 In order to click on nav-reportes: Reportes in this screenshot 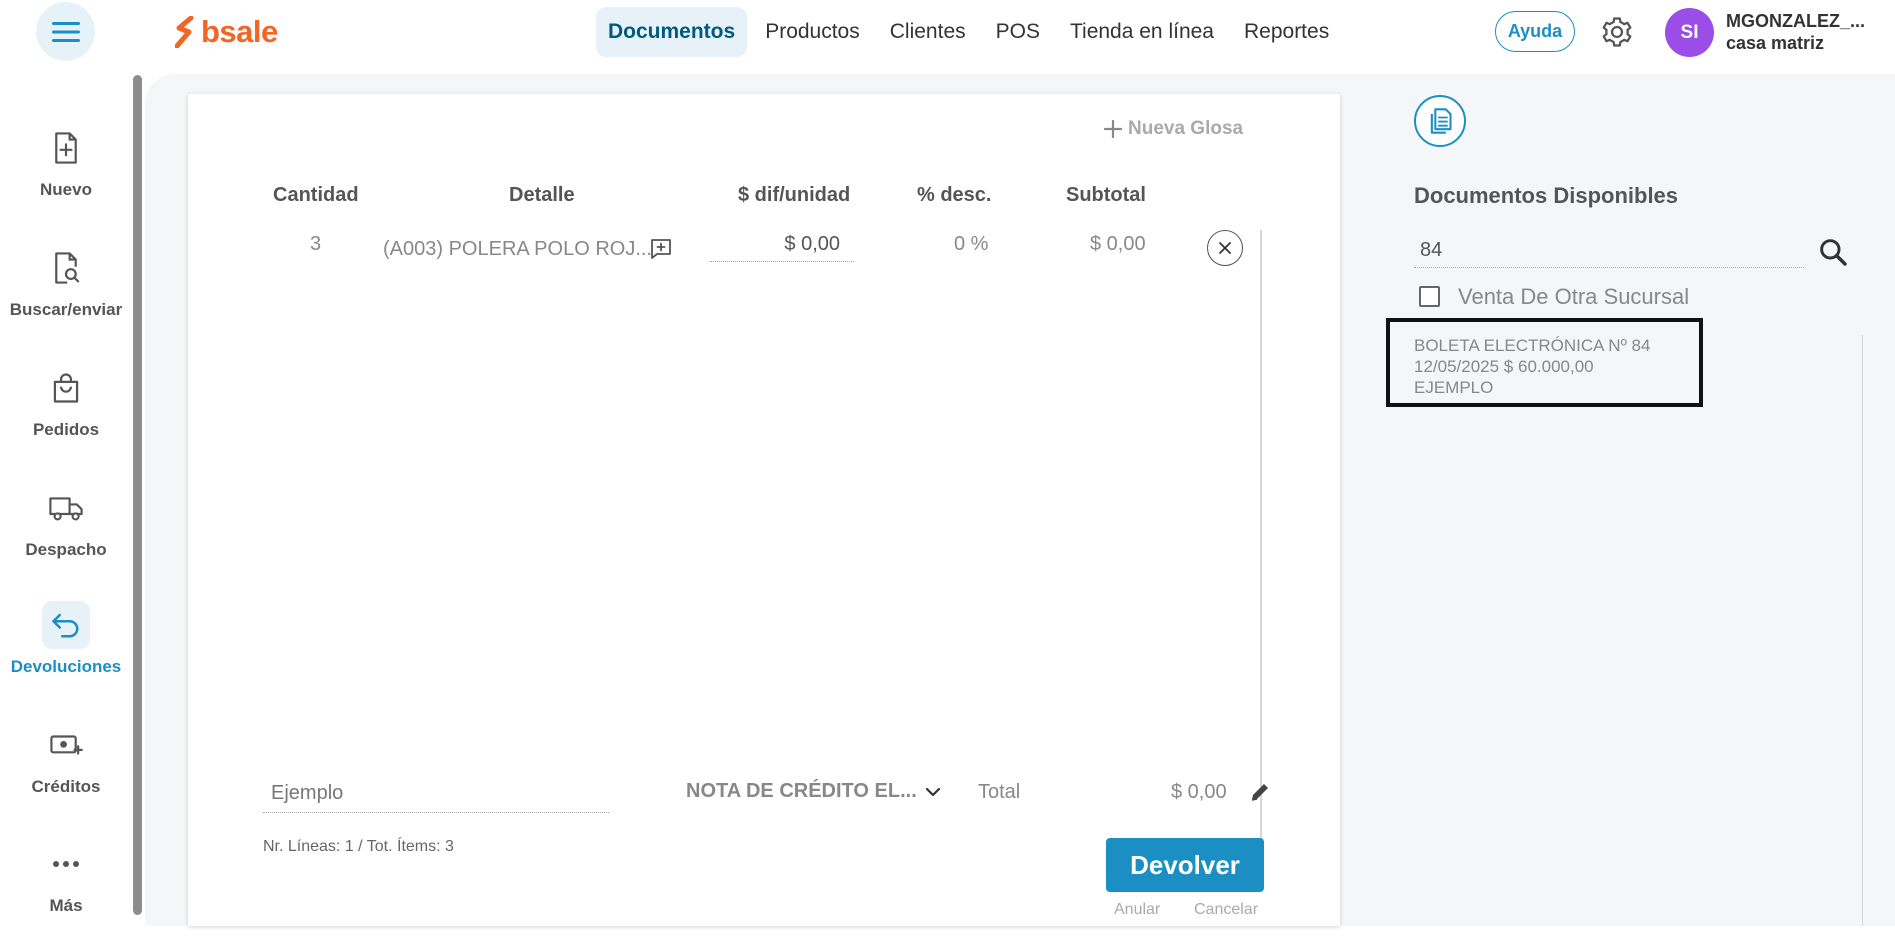, I will do `click(1286, 32)`.